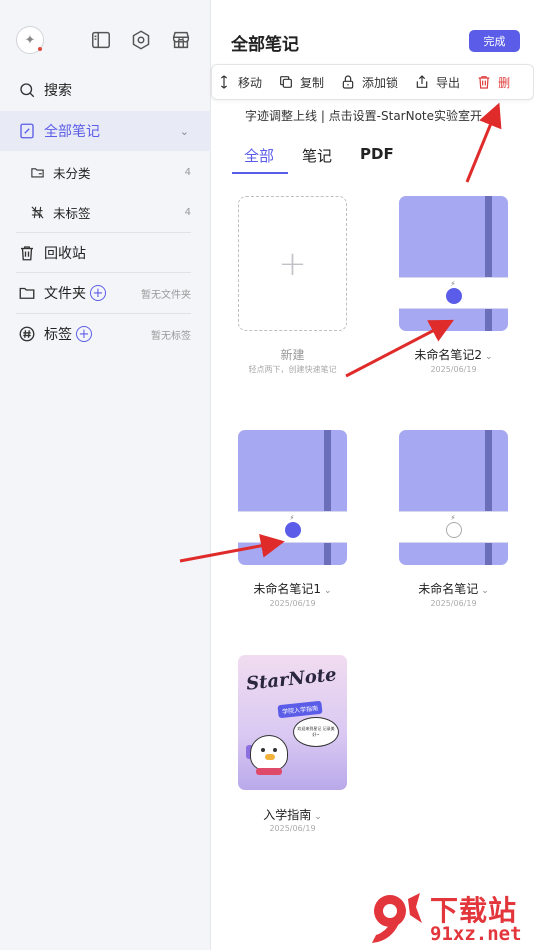 The width and height of the screenshot is (534, 950). I want to click on note-title-text: 未命名笔记1, so click(287, 589).